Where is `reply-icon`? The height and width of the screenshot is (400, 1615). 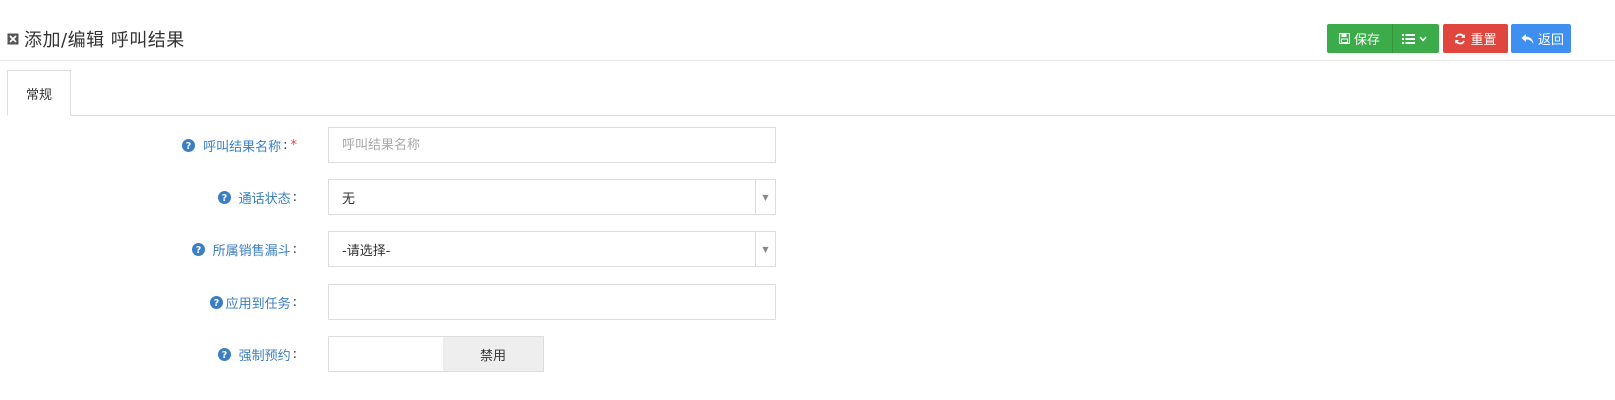 reply-icon is located at coordinates (1527, 38).